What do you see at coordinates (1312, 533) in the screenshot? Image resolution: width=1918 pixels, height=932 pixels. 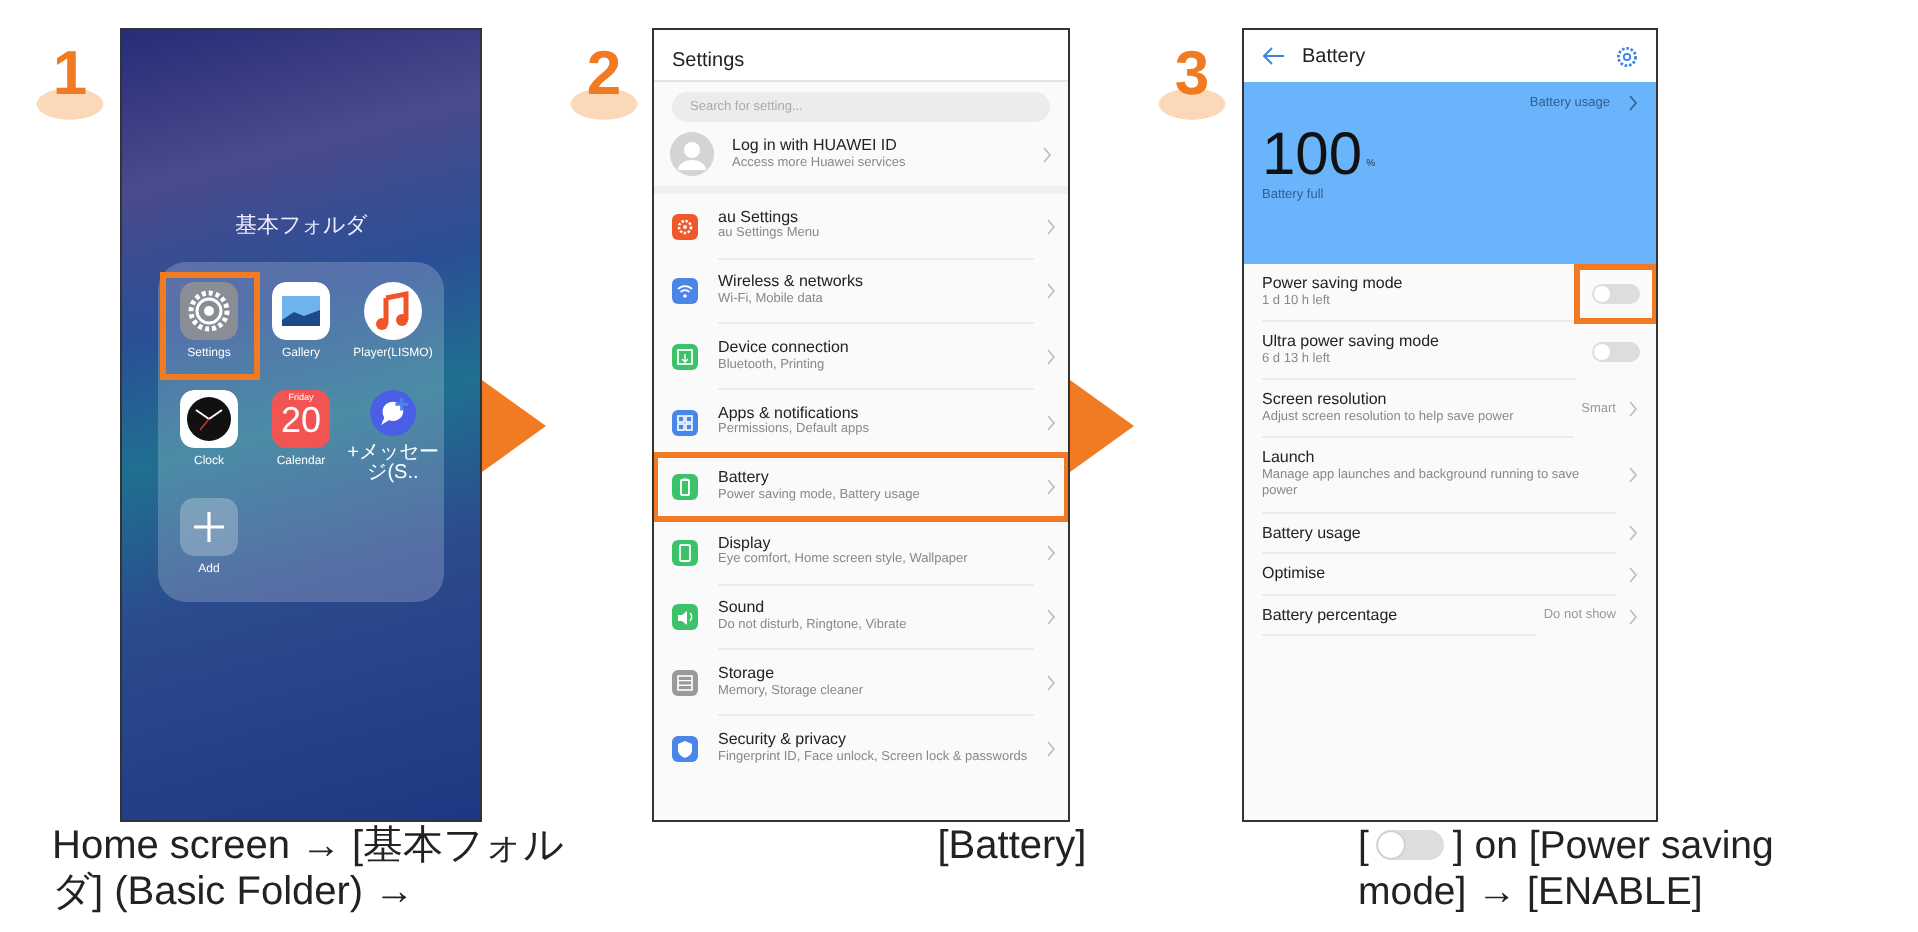 I see `row-title: Battery usage` at bounding box center [1312, 533].